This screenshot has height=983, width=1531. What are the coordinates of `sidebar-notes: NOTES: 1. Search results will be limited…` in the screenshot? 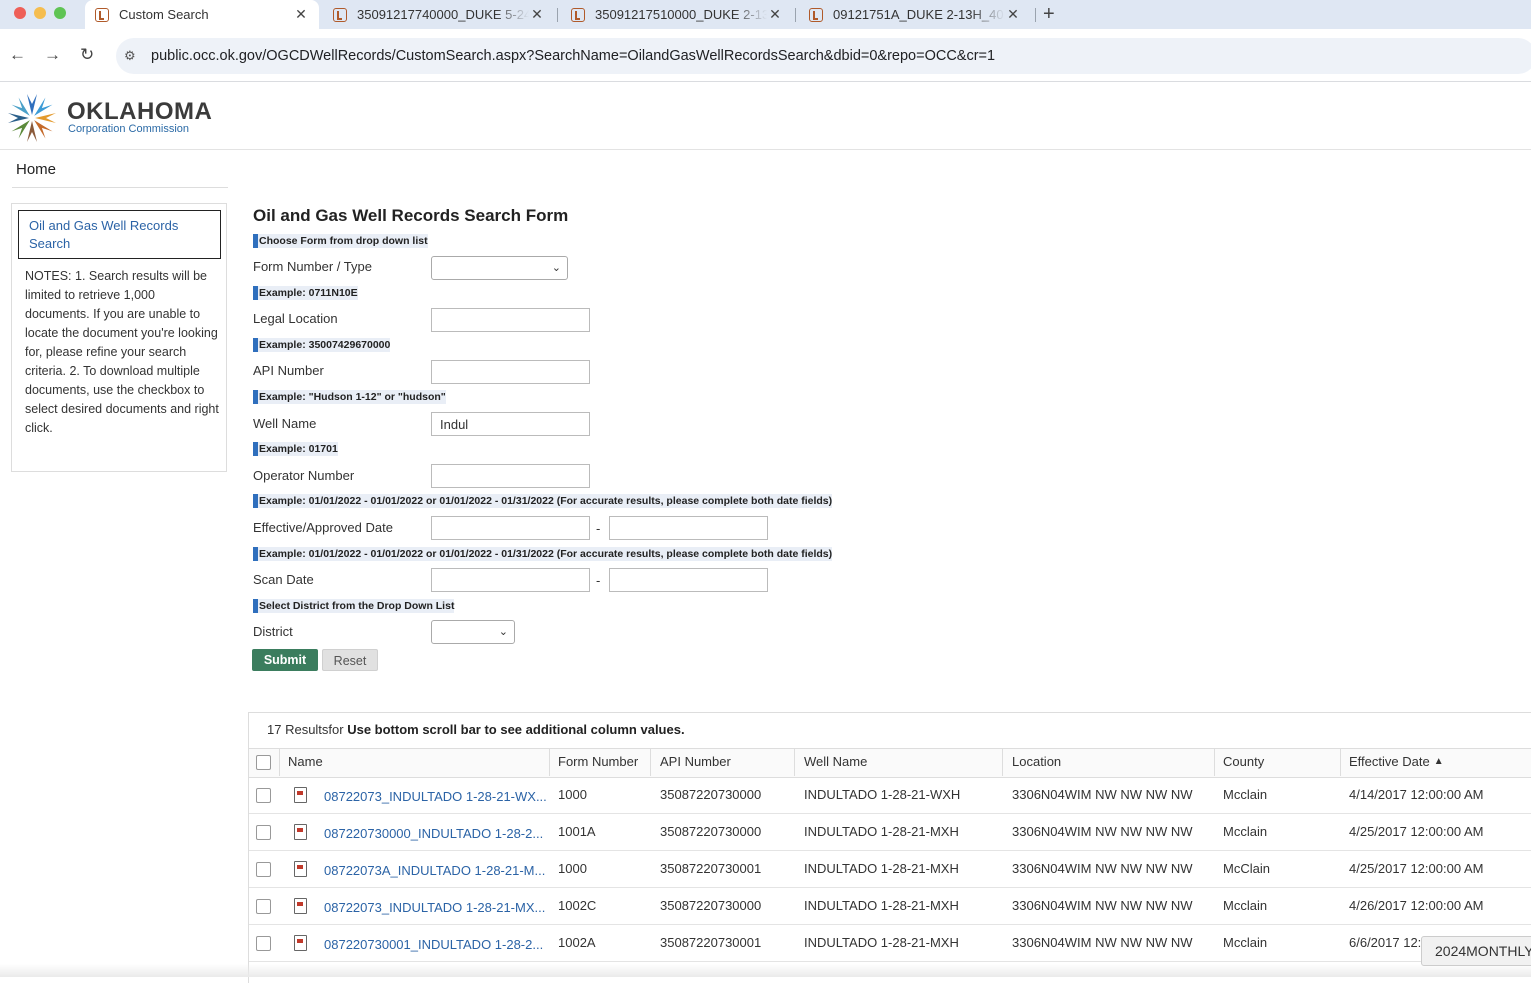 It's located at (122, 352).